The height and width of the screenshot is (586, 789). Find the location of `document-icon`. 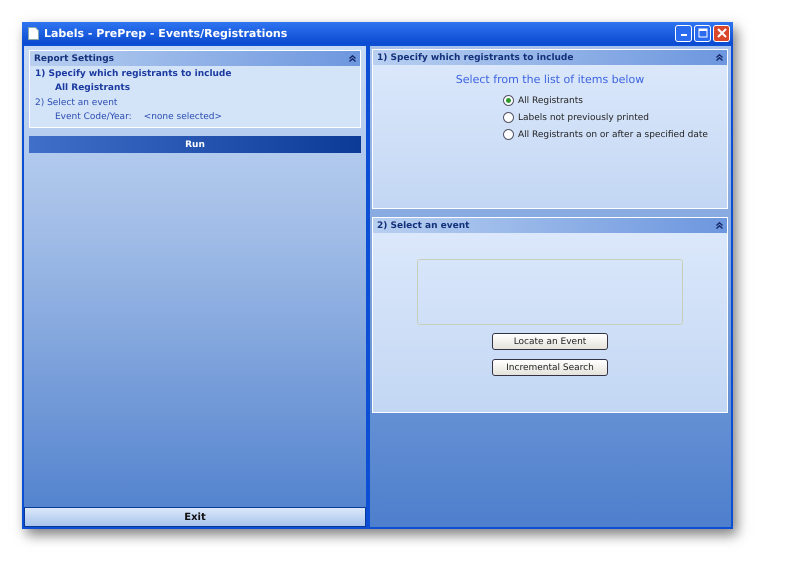

document-icon is located at coordinates (33, 33).